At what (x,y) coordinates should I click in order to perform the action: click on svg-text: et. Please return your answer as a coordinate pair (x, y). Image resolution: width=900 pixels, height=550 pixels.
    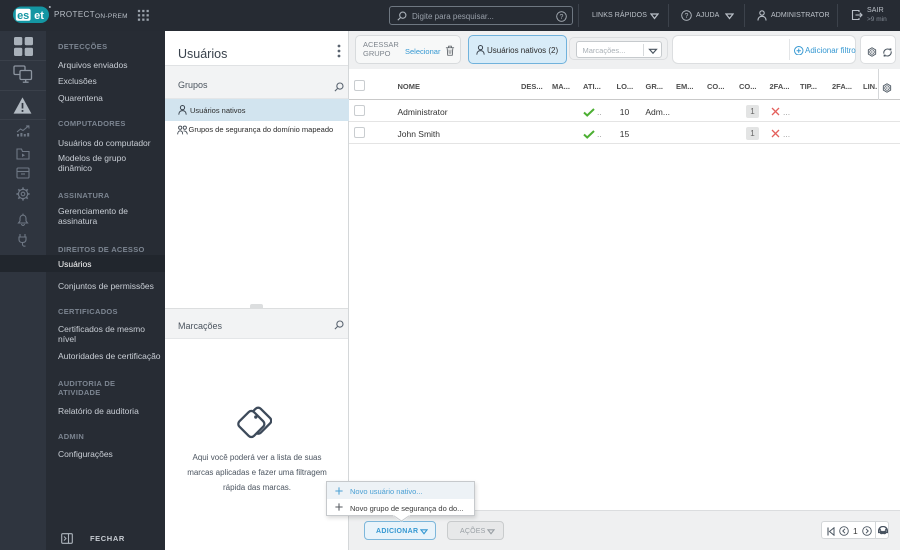
    Looking at the image, I should click on (39, 16).